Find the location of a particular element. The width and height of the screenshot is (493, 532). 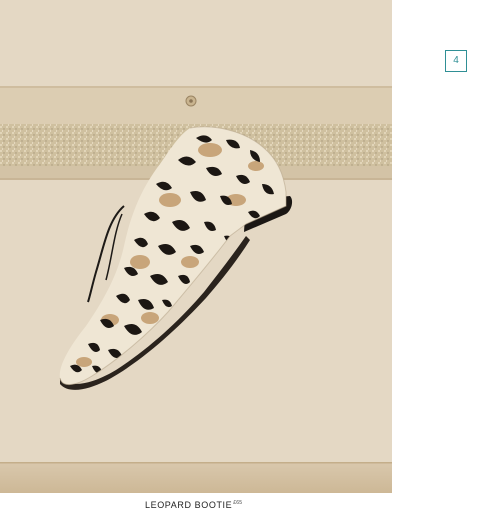

shelf-top-band is located at coordinates (196, 105).